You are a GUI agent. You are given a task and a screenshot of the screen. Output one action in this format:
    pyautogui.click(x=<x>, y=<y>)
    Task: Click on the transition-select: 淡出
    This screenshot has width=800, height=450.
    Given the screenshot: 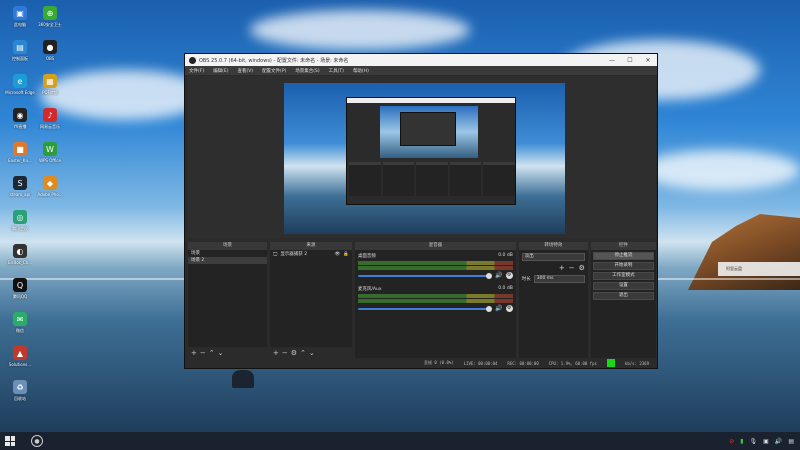 What is the action you would take?
    pyautogui.click(x=553, y=257)
    